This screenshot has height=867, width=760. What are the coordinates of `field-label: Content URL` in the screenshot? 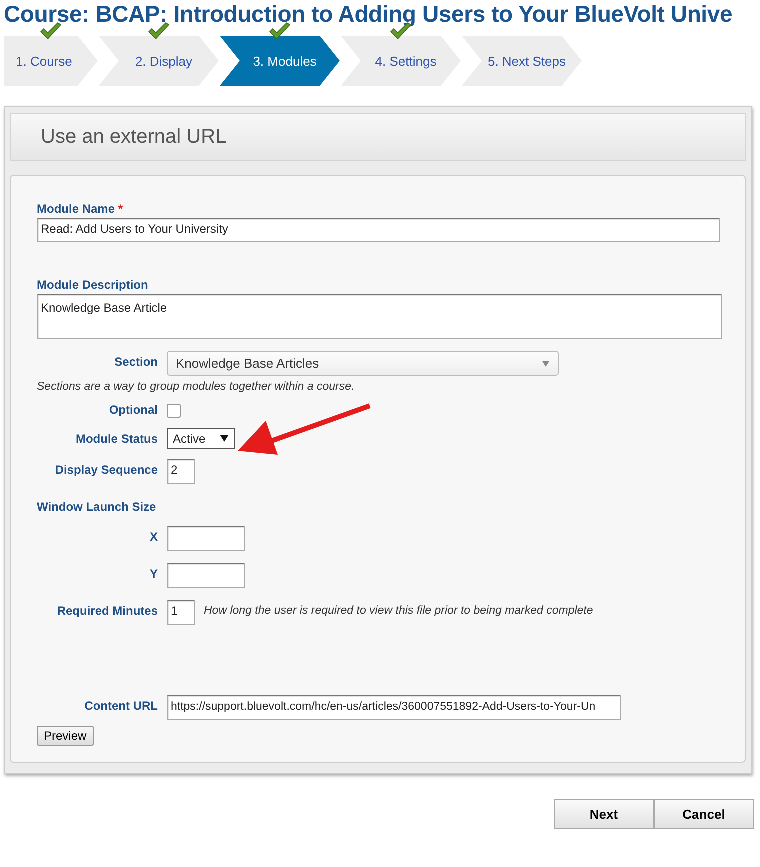 It's located at (121, 705).